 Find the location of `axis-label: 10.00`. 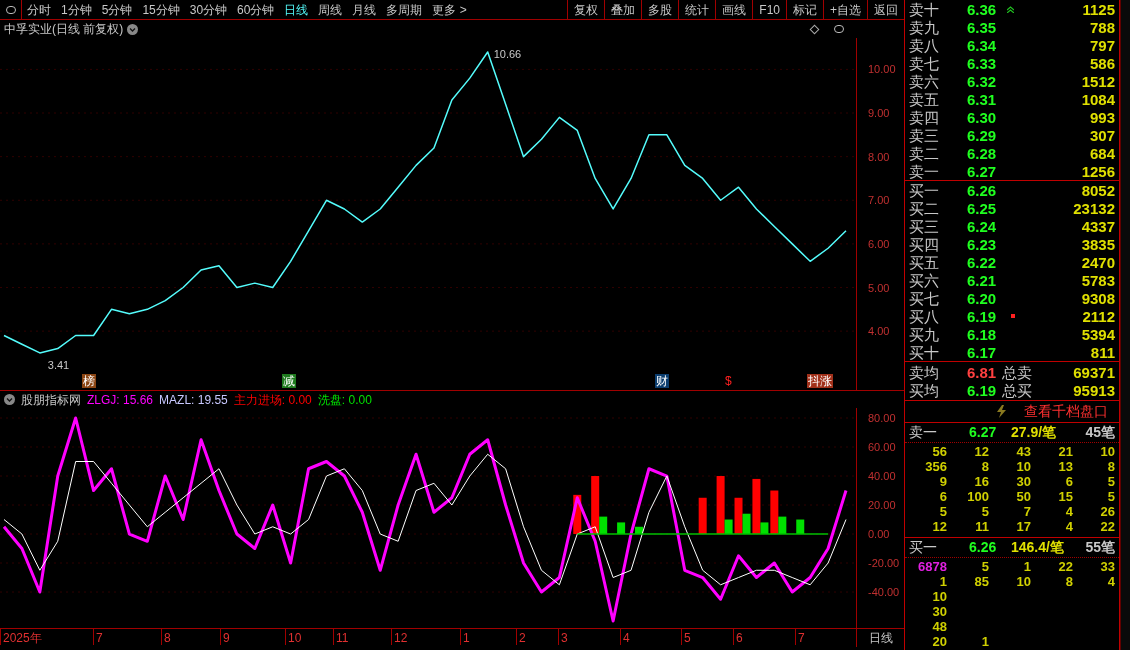

axis-label: 10.00 is located at coordinates (882, 69).